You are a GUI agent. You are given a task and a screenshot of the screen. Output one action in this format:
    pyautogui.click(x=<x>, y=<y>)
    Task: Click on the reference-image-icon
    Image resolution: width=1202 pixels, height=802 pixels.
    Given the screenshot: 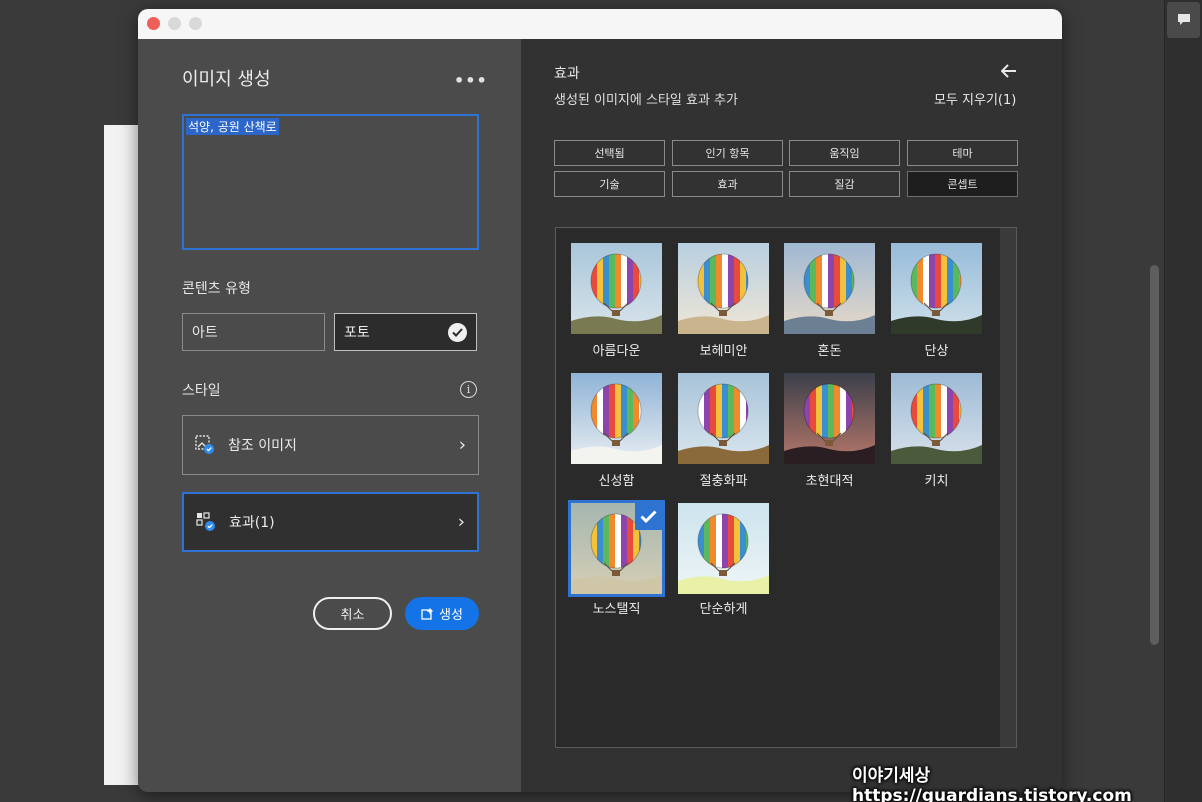 What is the action you would take?
    pyautogui.click(x=205, y=445)
    